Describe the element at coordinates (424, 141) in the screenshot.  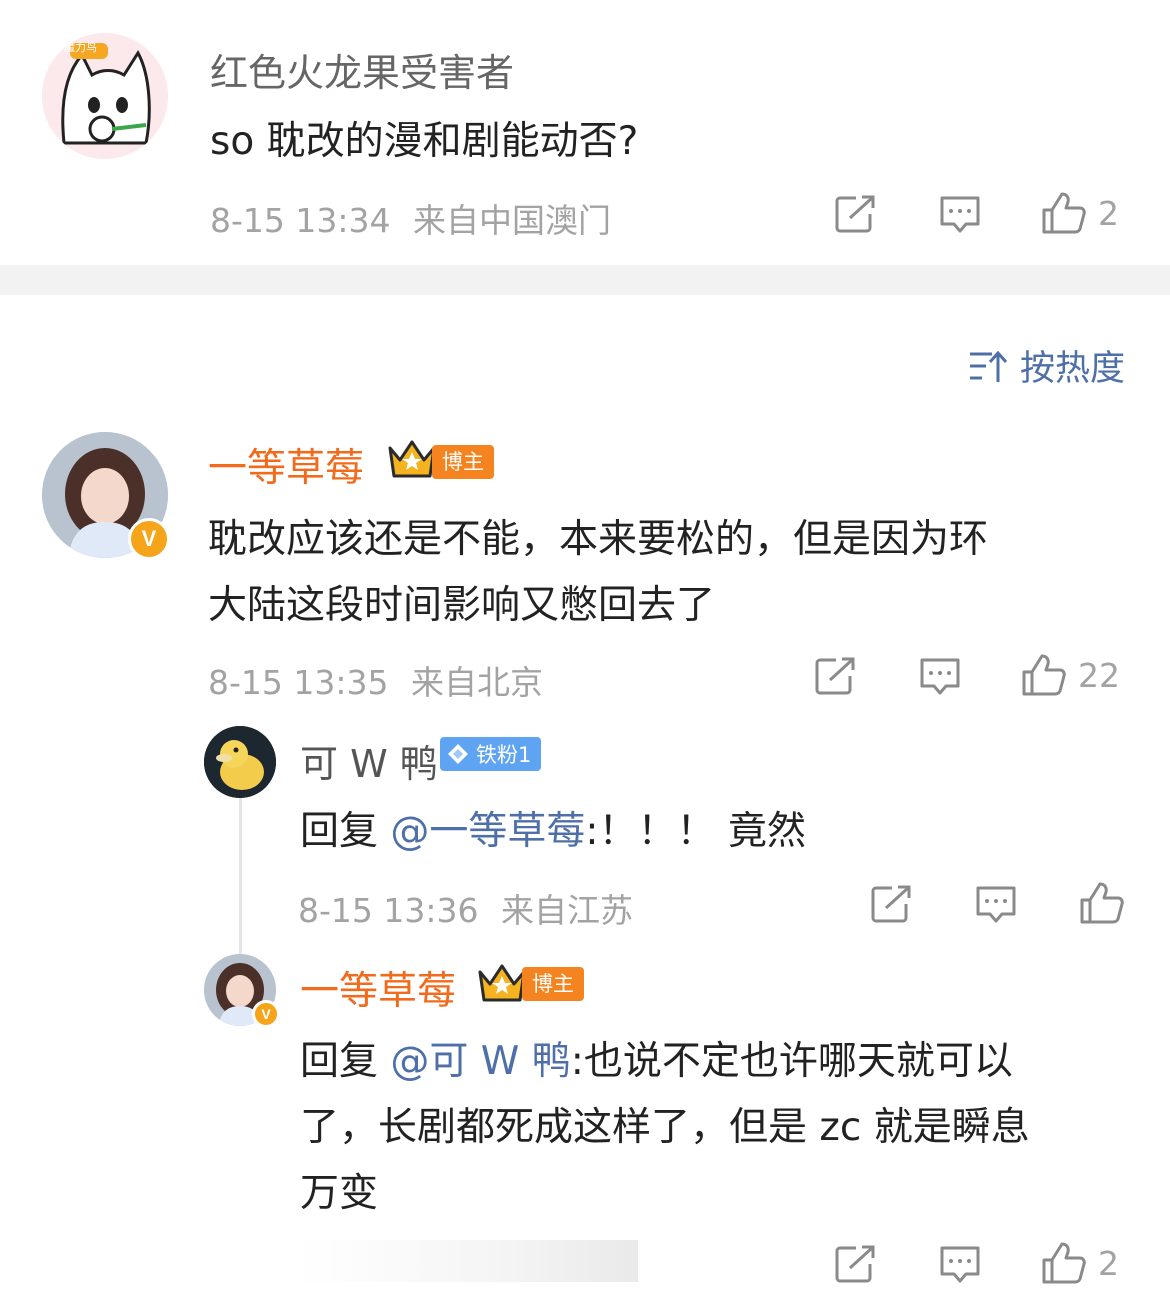
I see `comment-text: so 耽改的漫和剧能动否?` at that location.